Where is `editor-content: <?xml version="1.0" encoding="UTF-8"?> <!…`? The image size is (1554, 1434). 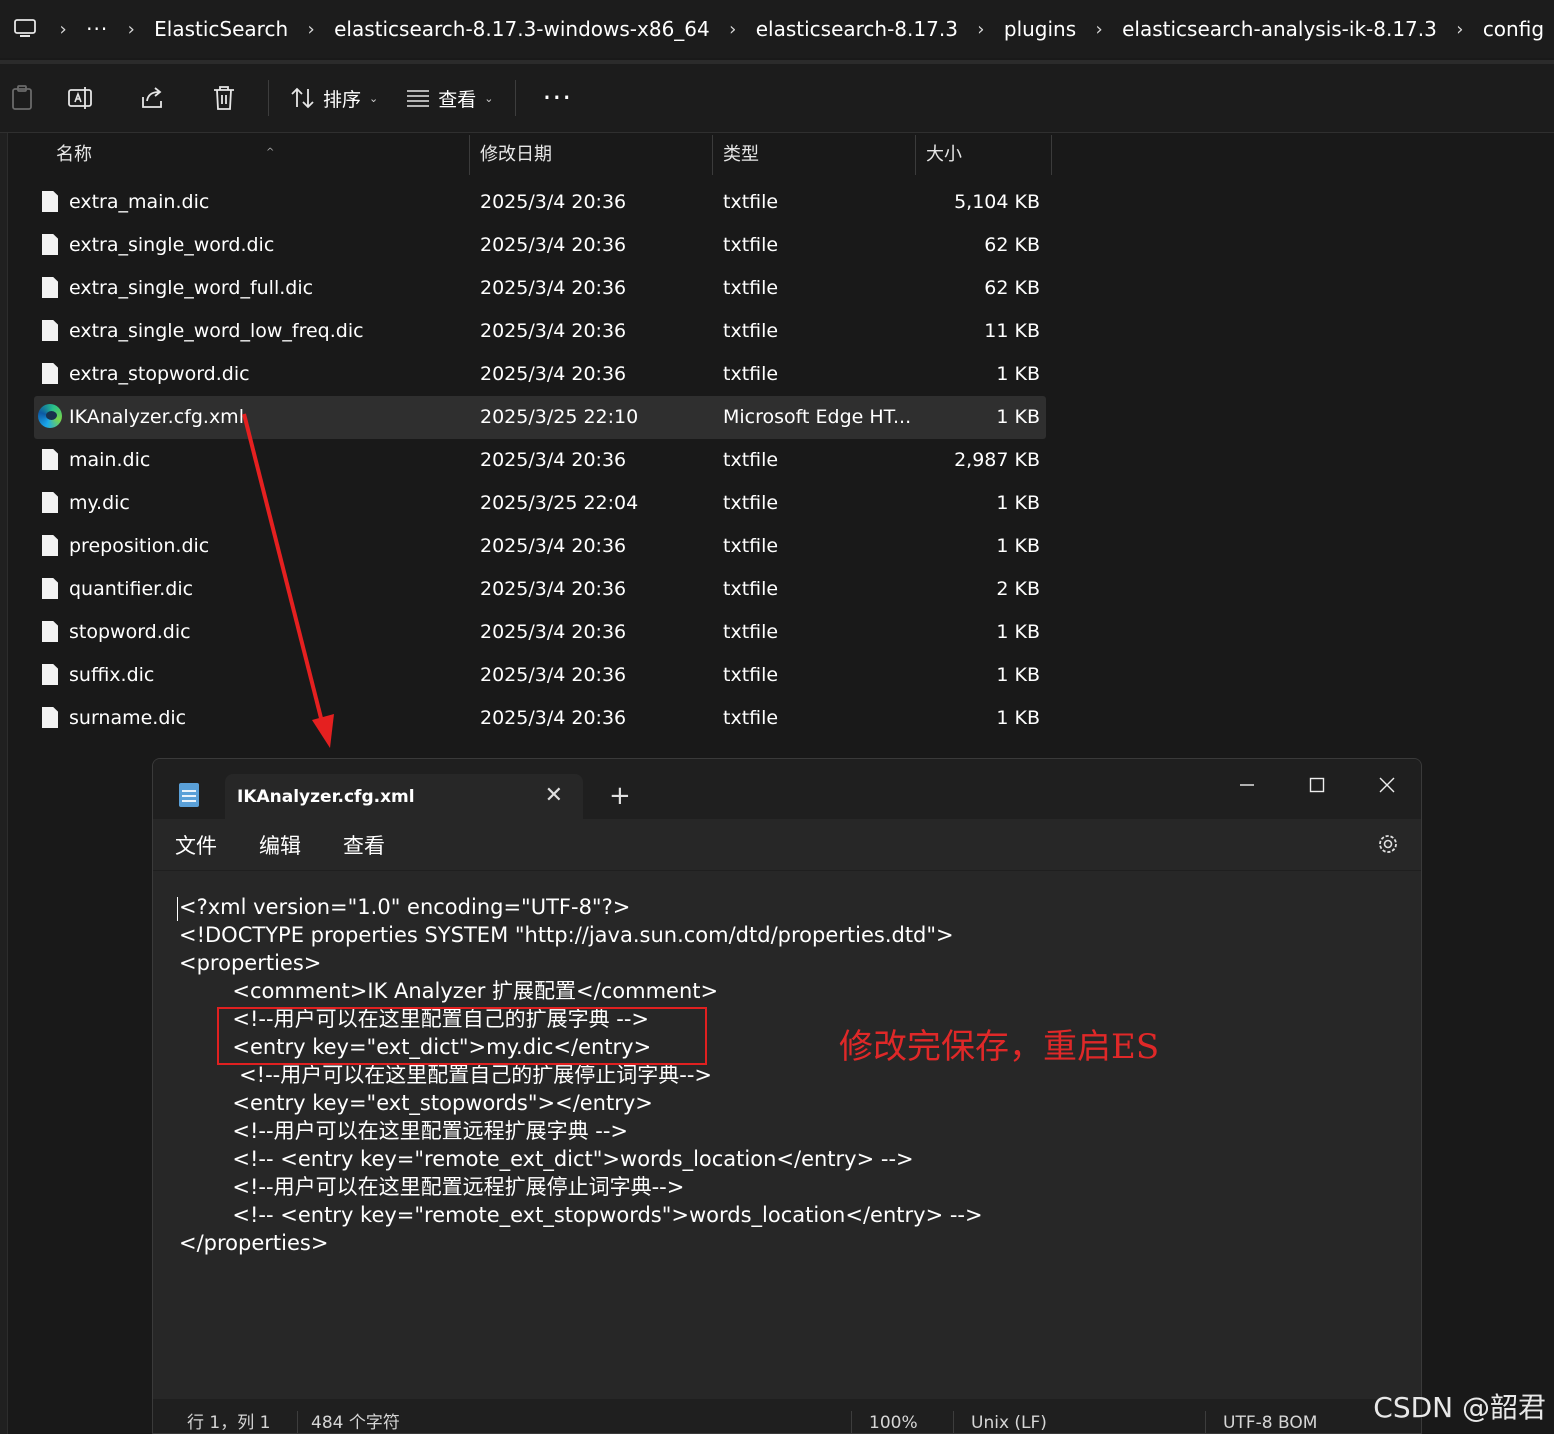
editor-content: <?xml version="1.0" encoding="UTF-8"?> <!… is located at coordinates (581, 1075).